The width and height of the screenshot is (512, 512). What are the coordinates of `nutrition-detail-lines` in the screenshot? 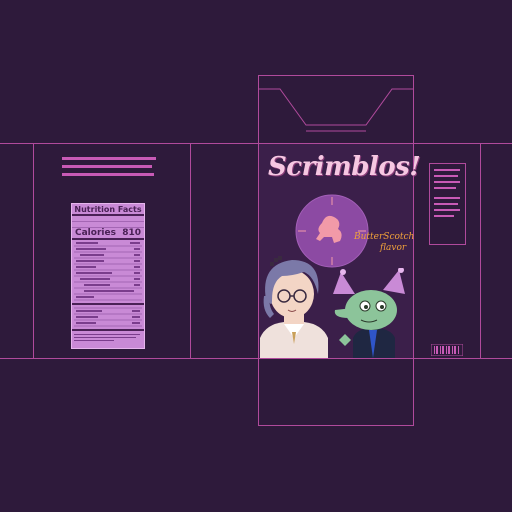 It's located at (108, 291).